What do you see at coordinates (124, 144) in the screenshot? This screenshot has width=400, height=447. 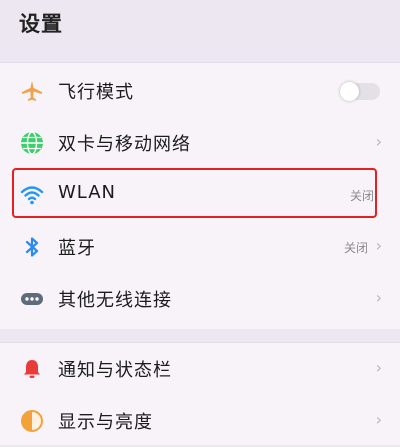 I see `settings-item-label: 双卡与移动网络` at bounding box center [124, 144].